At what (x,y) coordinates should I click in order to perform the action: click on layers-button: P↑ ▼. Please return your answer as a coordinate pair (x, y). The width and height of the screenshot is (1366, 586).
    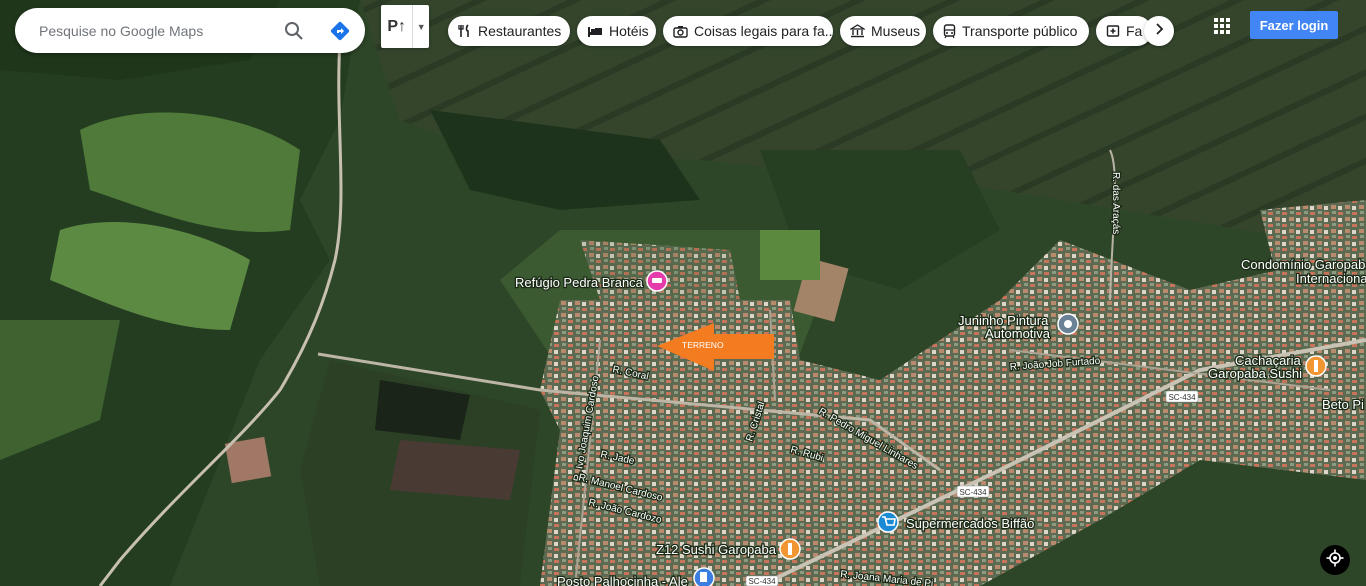
    Looking at the image, I should click on (405, 26).